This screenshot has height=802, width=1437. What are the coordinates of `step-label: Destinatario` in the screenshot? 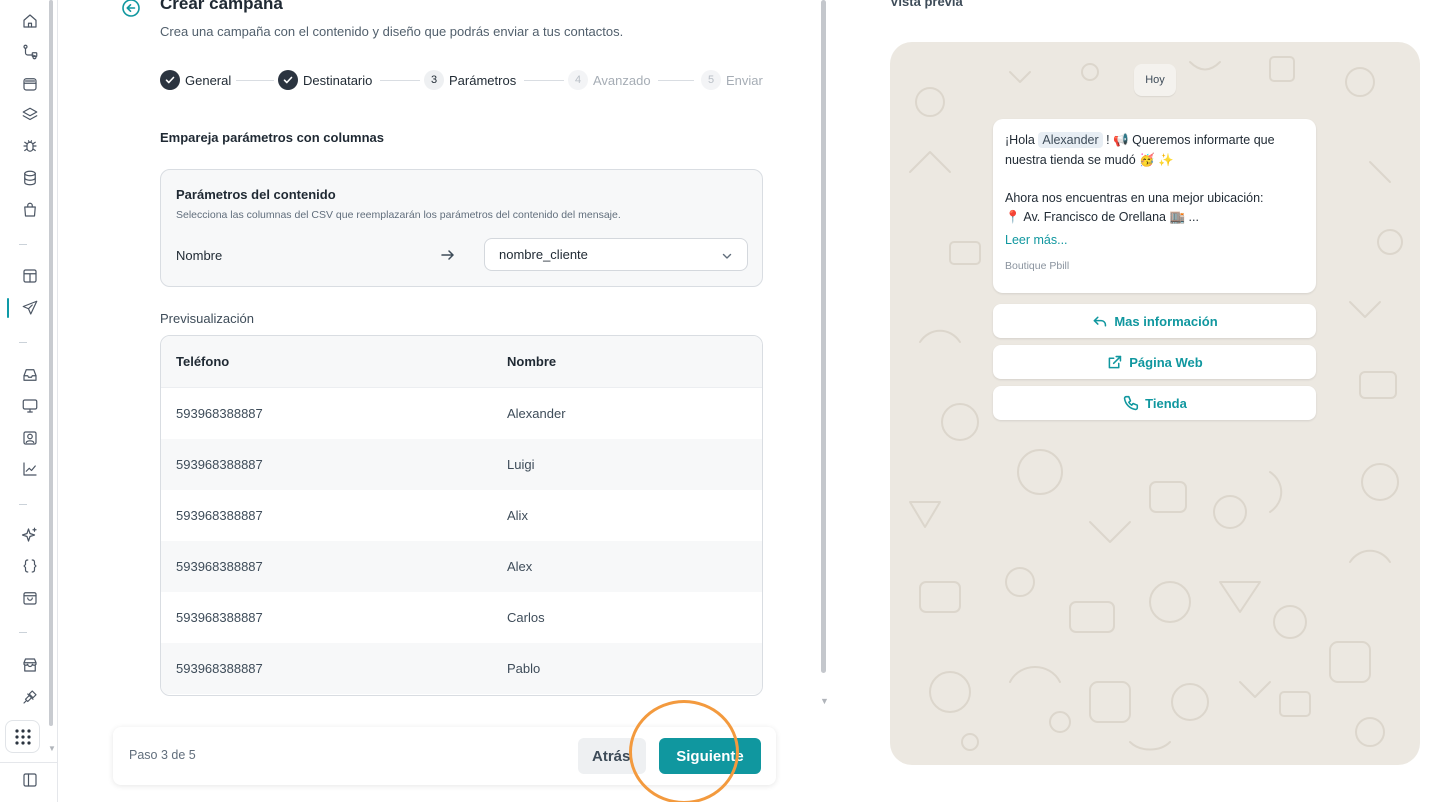 It's located at (338, 80).